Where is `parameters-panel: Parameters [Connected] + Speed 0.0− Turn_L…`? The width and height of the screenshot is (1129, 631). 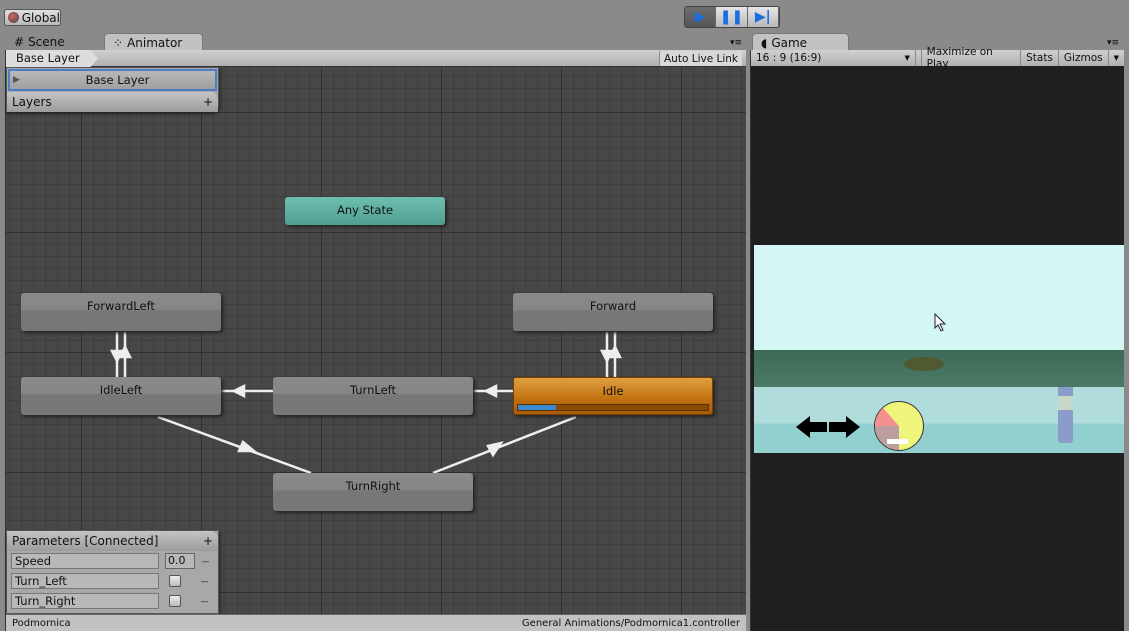 parameters-panel: Parameters [Connected] + Speed 0.0− Turn_L… is located at coordinates (112, 572).